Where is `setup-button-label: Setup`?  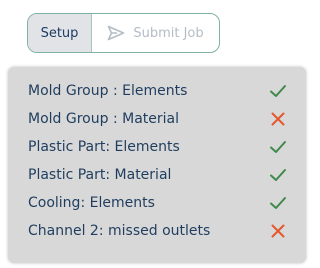 setup-button-label: Setup is located at coordinates (59, 33).